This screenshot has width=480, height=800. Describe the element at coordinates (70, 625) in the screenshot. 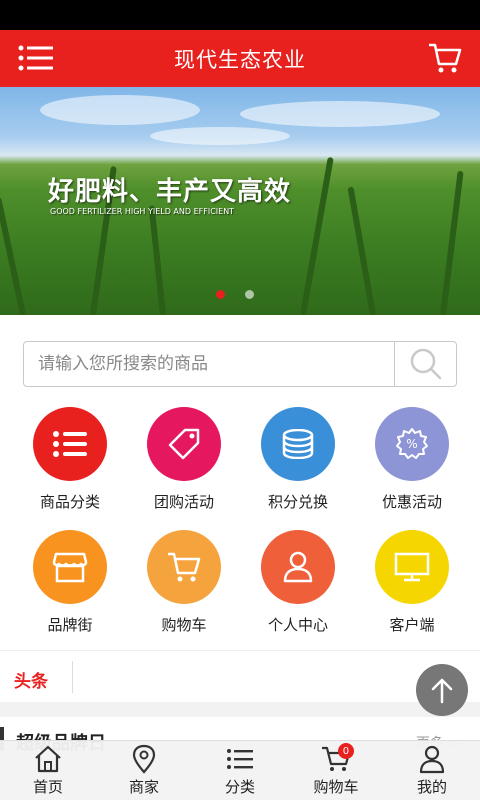

I see `grid-item-label: 品牌街` at that location.